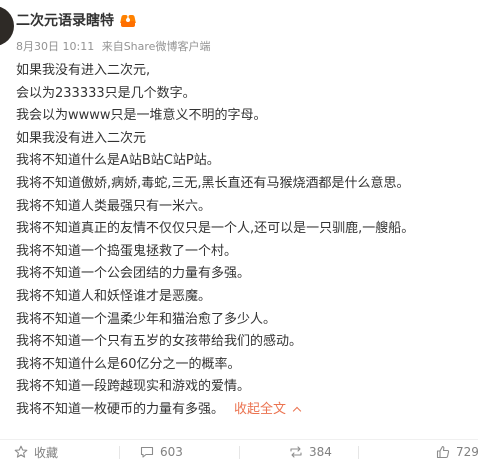 The width and height of the screenshot is (478, 463). I want to click on content-line: 我将不知道一个只有五岁的女孩带给我们的感动。, so click(159, 342).